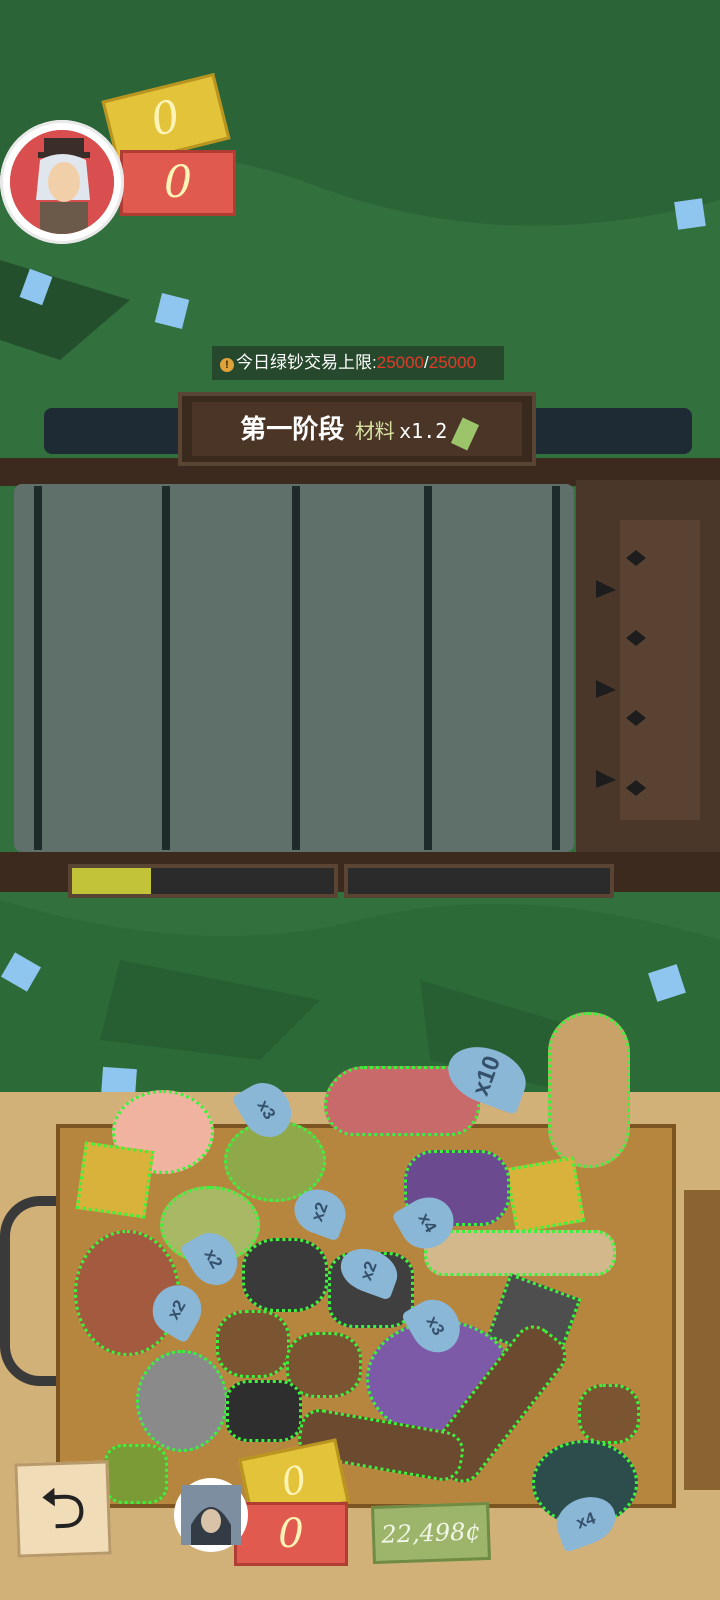 This screenshot has height=1600, width=720. Describe the element at coordinates (136, 1474) in the screenshot. I see `herb-item` at that location.